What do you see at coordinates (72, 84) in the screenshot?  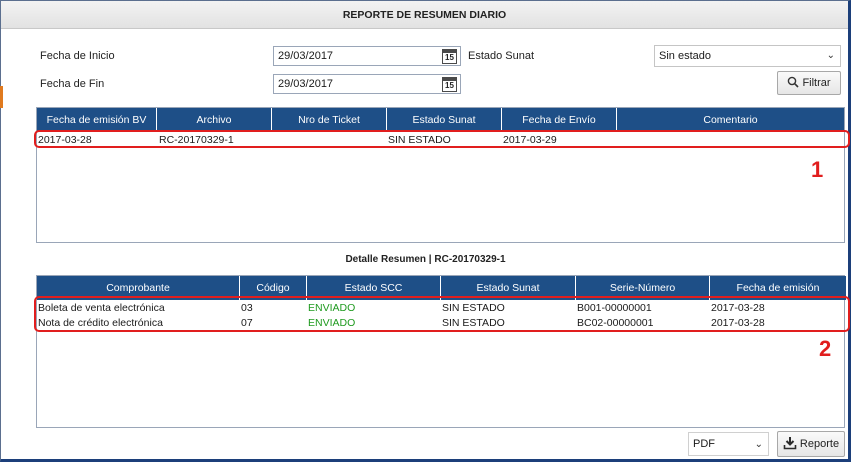 I see `fecha-fin-label: Fecha de Fin` at bounding box center [72, 84].